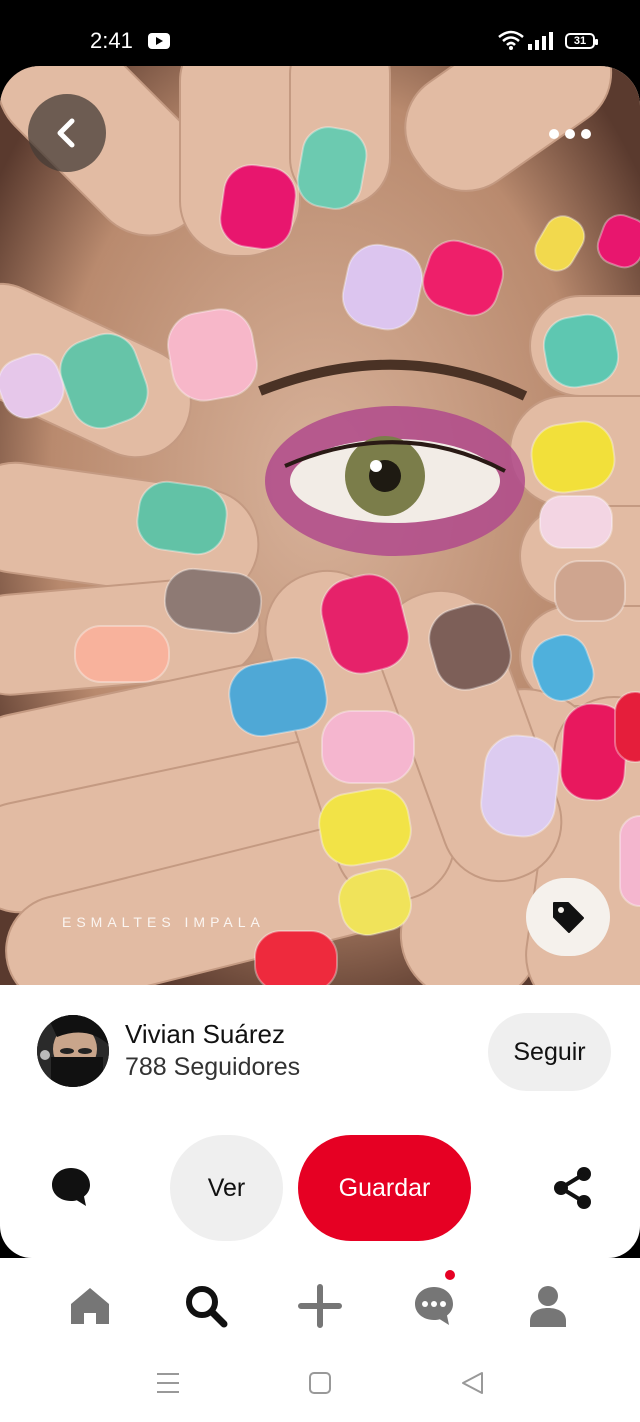  I want to click on comment-icon, so click(71, 1187).